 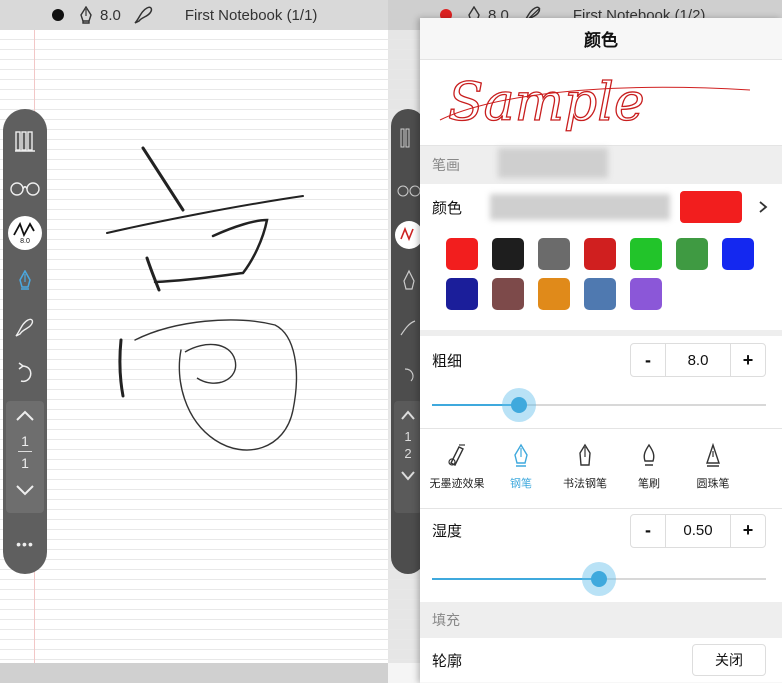 I want to click on pen-type-label: 钢笔, so click(x=521, y=484).